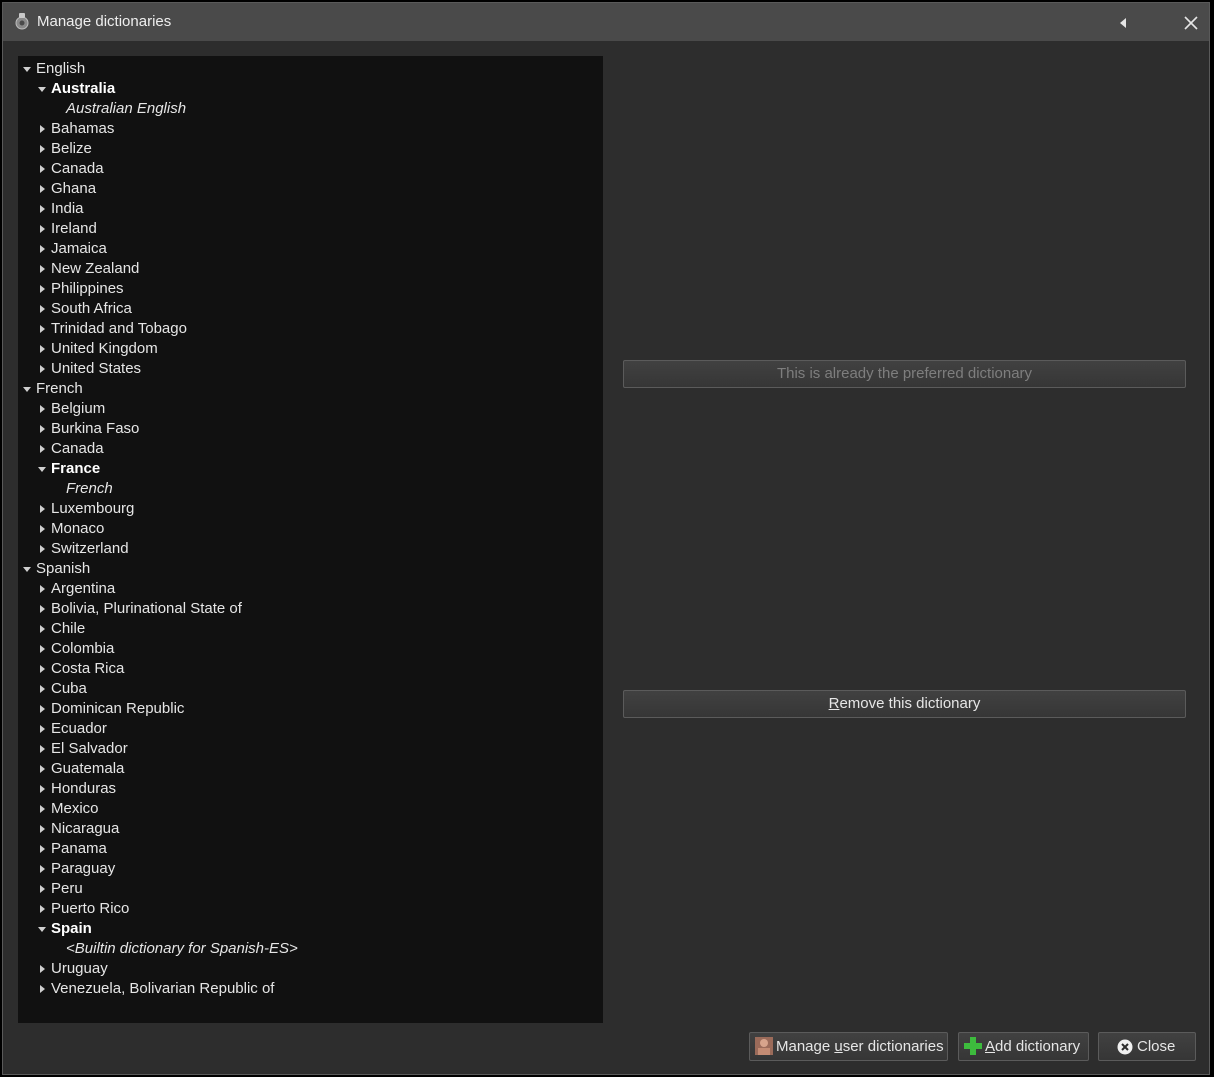  Describe the element at coordinates (310, 229) in the screenshot. I see `tree-country-item: Ireland` at that location.